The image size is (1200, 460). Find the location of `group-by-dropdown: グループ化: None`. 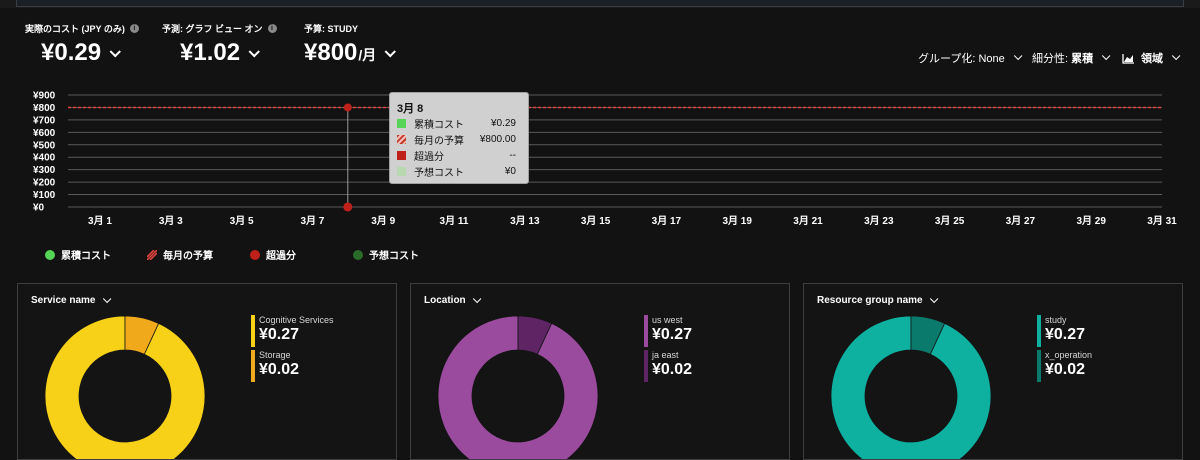

group-by-dropdown: グループ化: None is located at coordinates (970, 58).